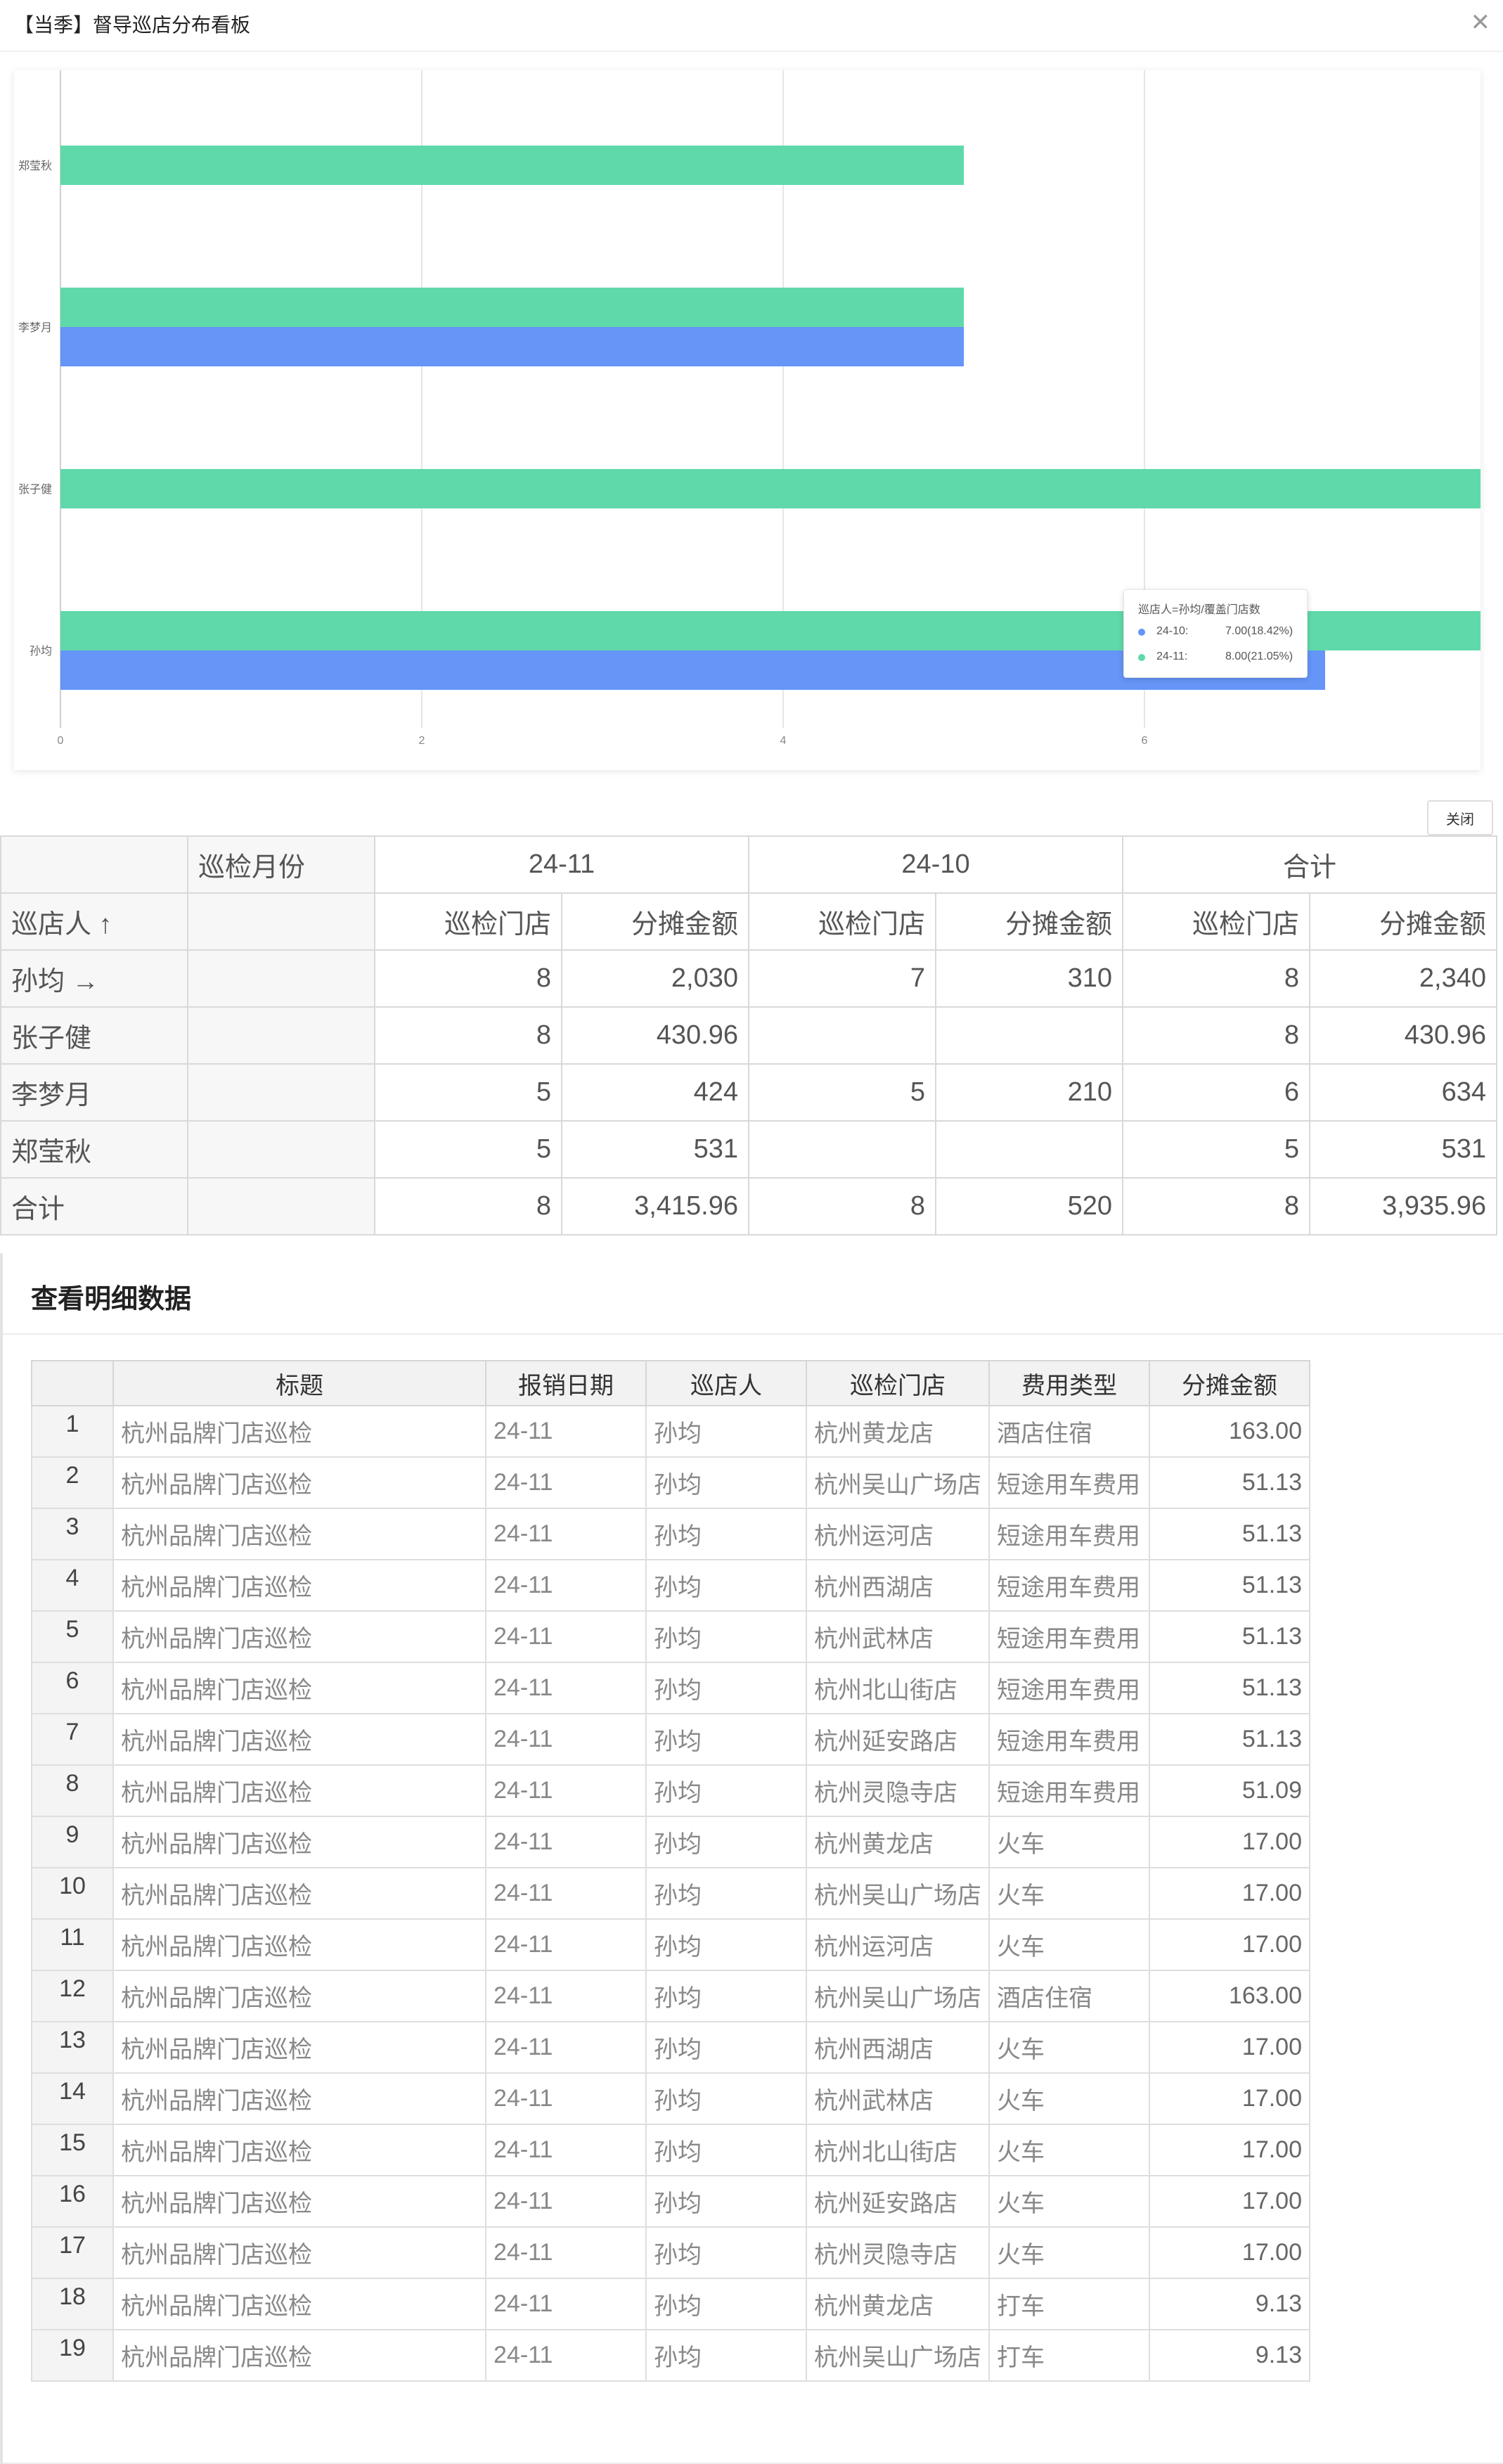 Image resolution: width=1503 pixels, height=2464 pixels. I want to click on pivot-cell: 634, so click(1403, 1092).